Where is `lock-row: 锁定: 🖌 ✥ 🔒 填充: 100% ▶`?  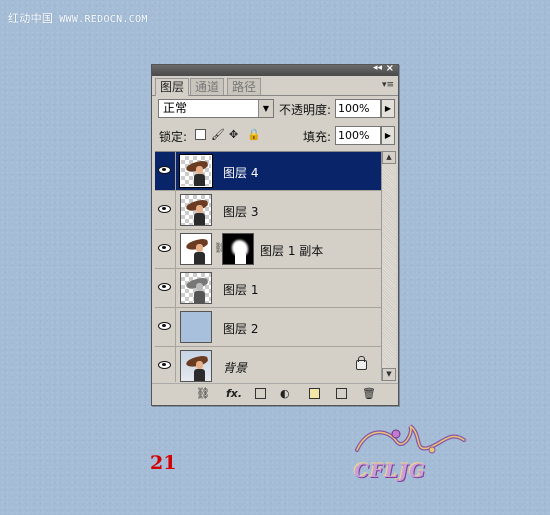
lock-row: 锁定: 🖌 ✥ 🔒 填充: 100% ▶ is located at coordinates (275, 136).